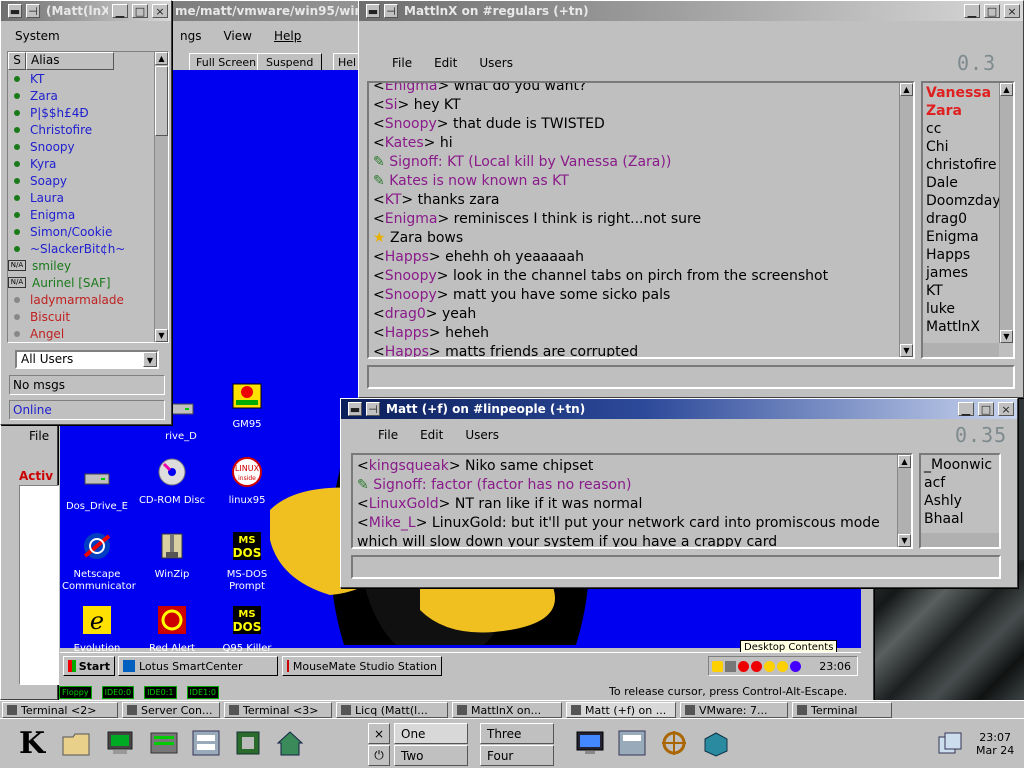 The image size is (1024, 768). I want to click on user-list-item: acf, so click(960, 483).